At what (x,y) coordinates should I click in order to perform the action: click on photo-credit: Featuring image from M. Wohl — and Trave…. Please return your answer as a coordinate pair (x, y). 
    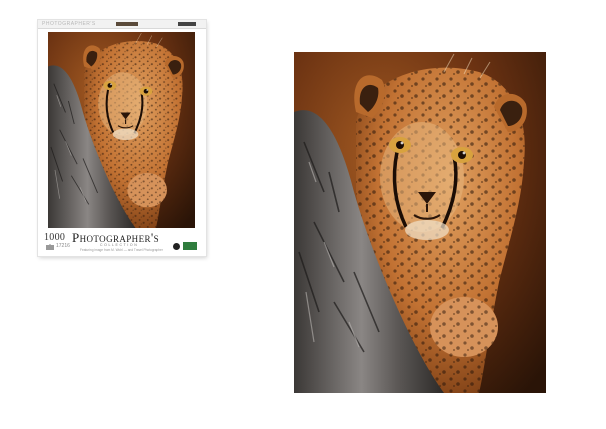
    Looking at the image, I should click on (121, 250).